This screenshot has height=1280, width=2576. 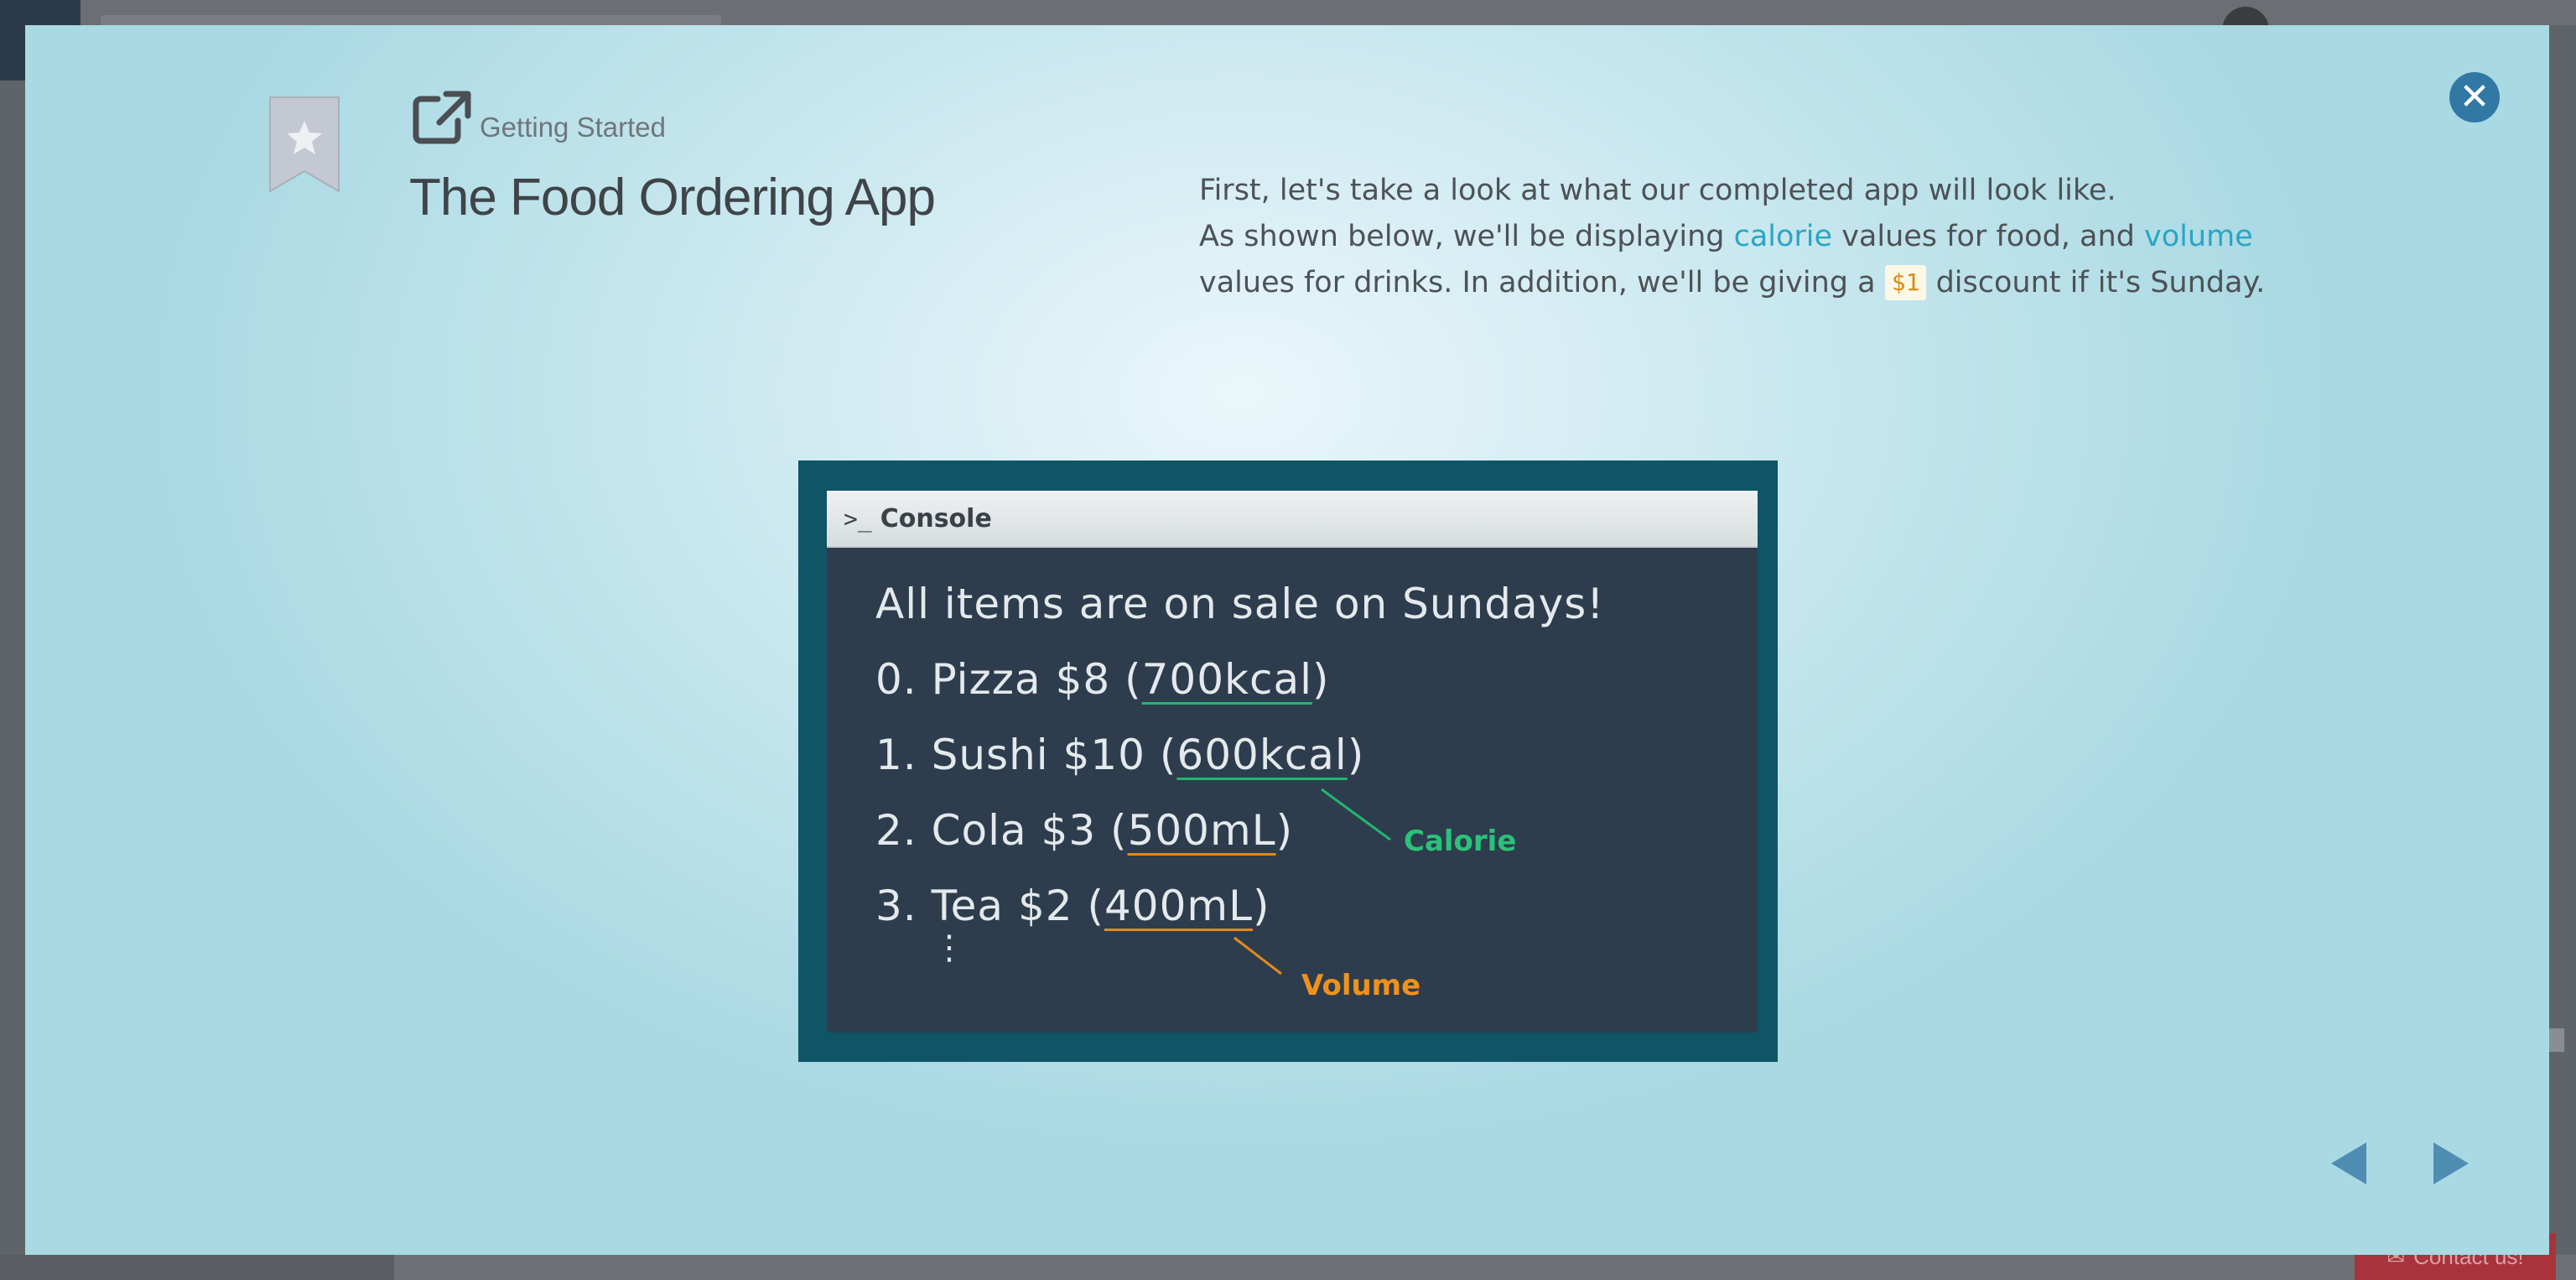 What do you see at coordinates (1240, 604) in the screenshot?
I see `console-headline: All items are on sale on Sundays!` at bounding box center [1240, 604].